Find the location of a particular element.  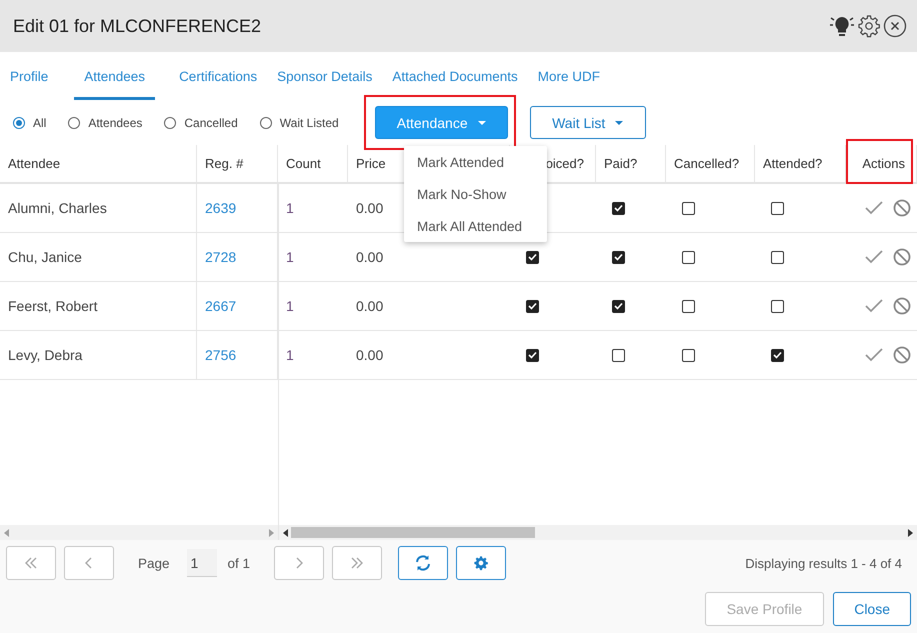

tab: Attendees is located at coordinates (115, 76).